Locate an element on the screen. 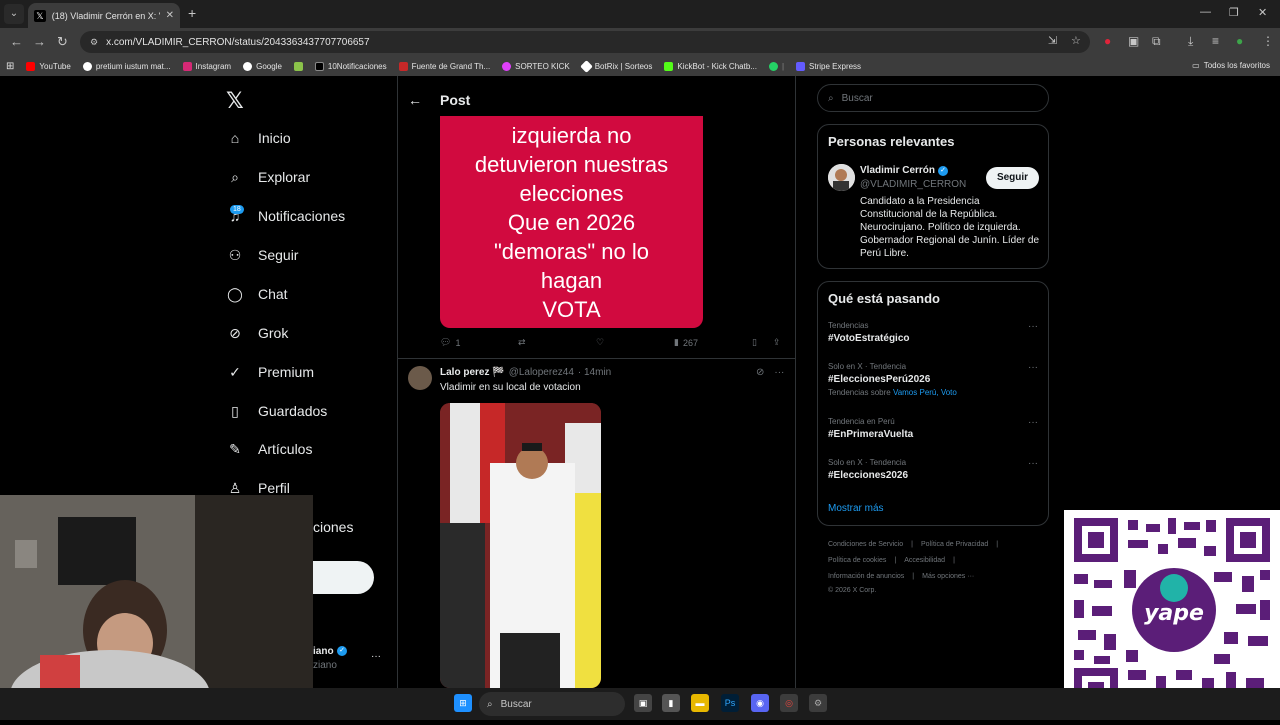 This screenshot has width=1280, height=725. sidebar-item-premium: ✓ Premium is located at coordinates (270, 372).